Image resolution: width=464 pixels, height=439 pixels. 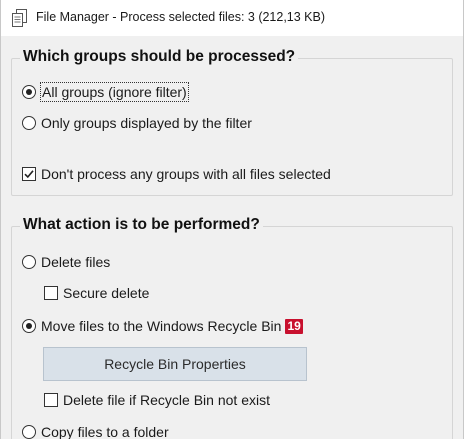 What do you see at coordinates (105, 431) in the screenshot?
I see `radio-label-copy-to-folder: Copy files to a folder` at bounding box center [105, 431].